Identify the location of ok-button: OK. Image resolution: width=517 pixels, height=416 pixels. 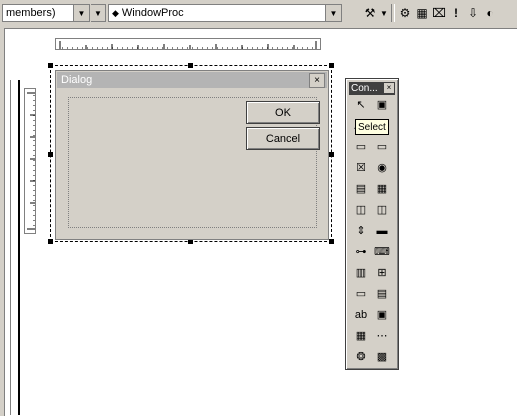
(283, 112).